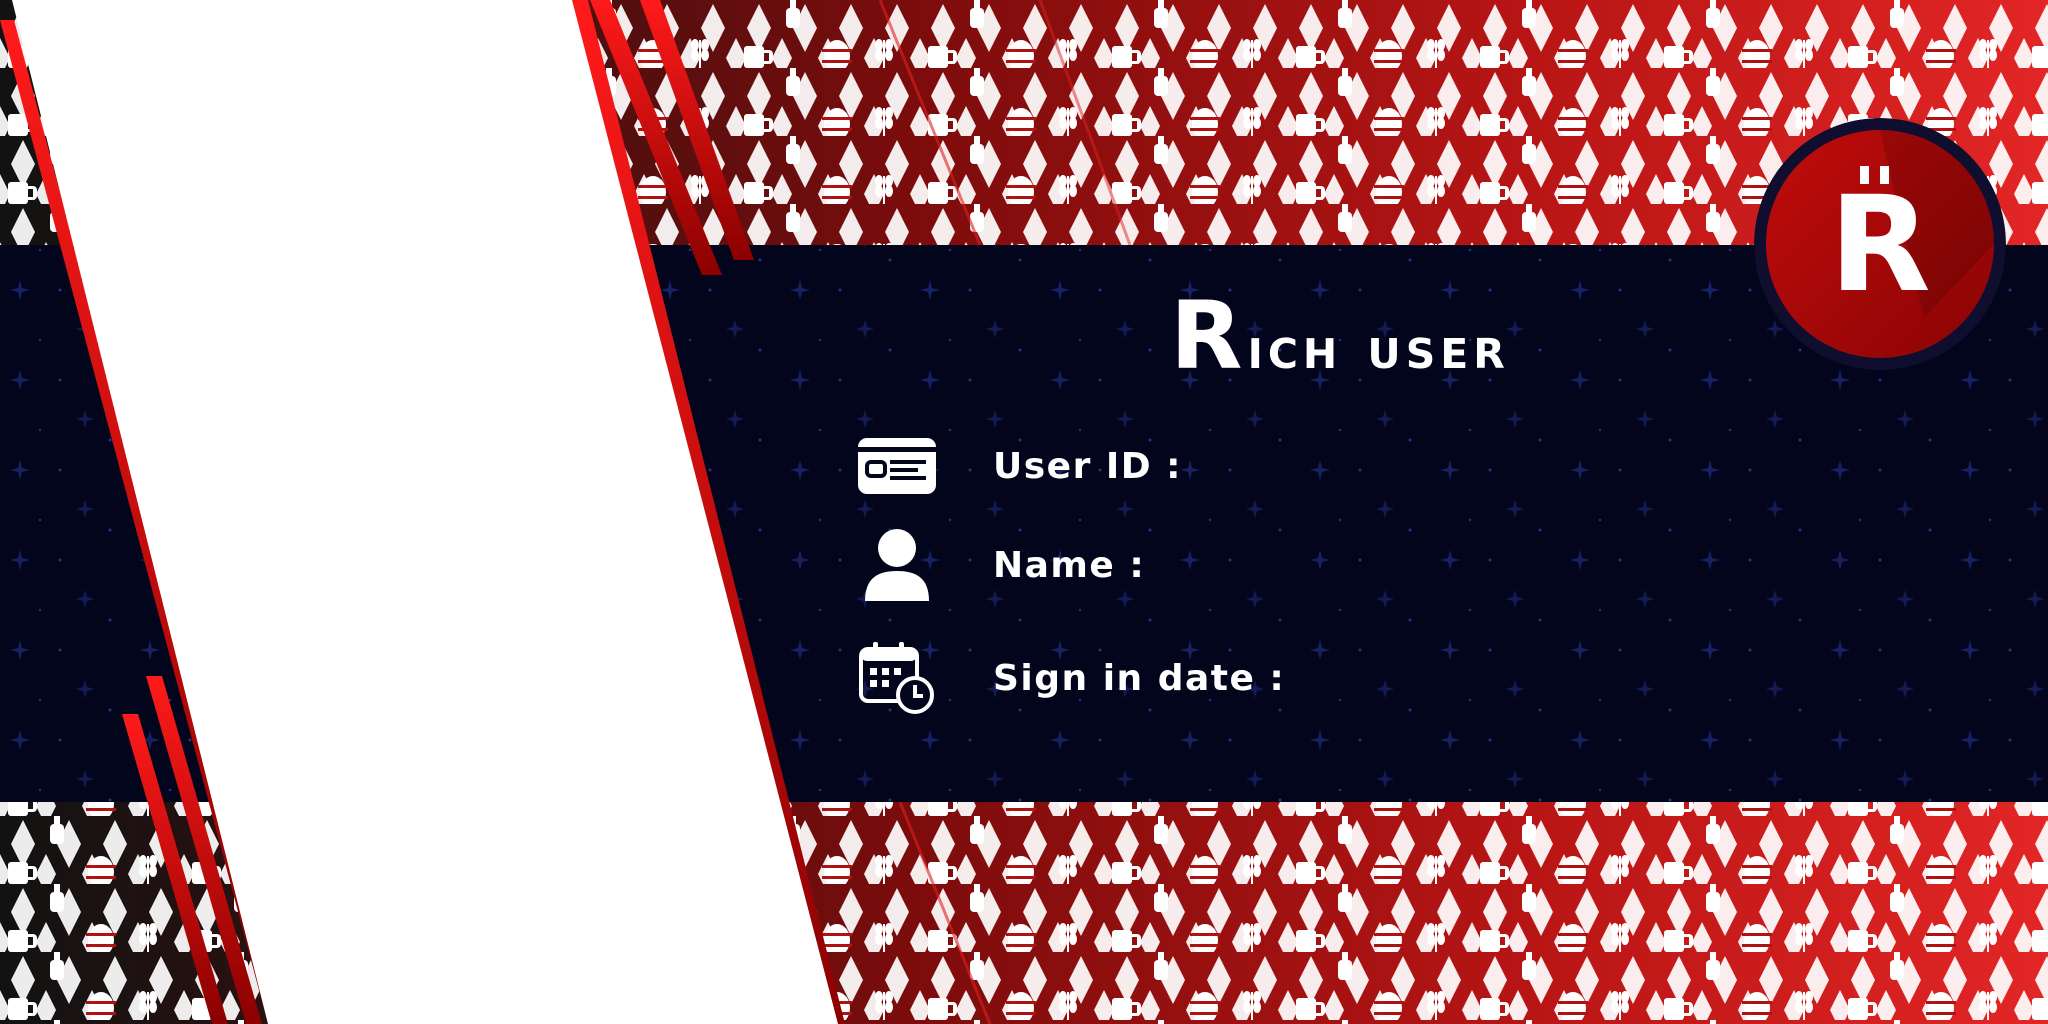 The width and height of the screenshot is (2048, 1024). What do you see at coordinates (1139, 678) in the screenshot?
I see `sign-in-date-label: Sign in date :` at bounding box center [1139, 678].